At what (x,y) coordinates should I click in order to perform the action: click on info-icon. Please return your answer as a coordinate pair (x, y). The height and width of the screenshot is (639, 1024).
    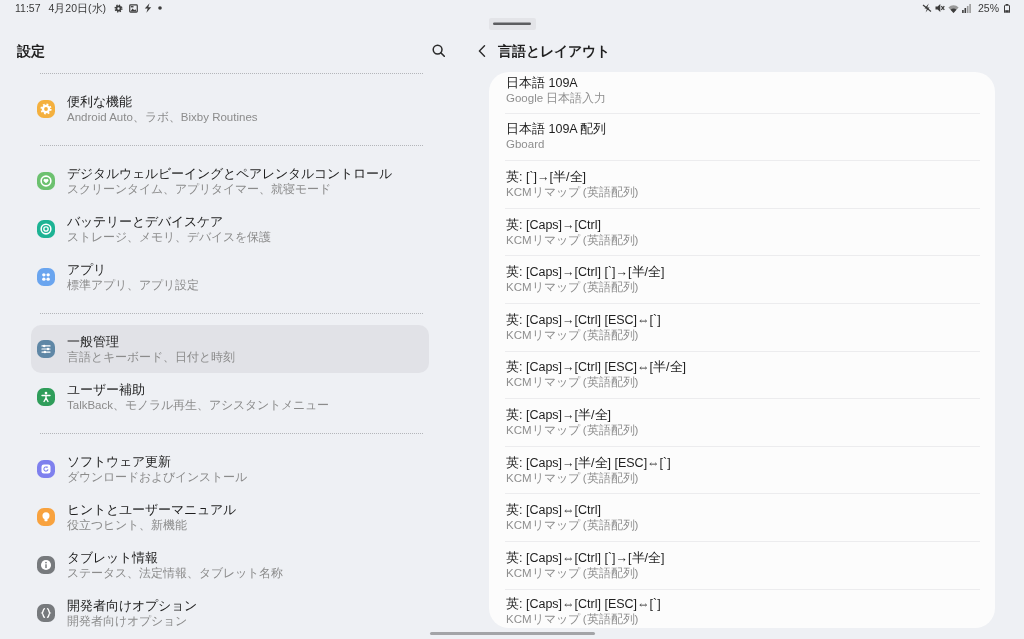
    Looking at the image, I should click on (46, 565).